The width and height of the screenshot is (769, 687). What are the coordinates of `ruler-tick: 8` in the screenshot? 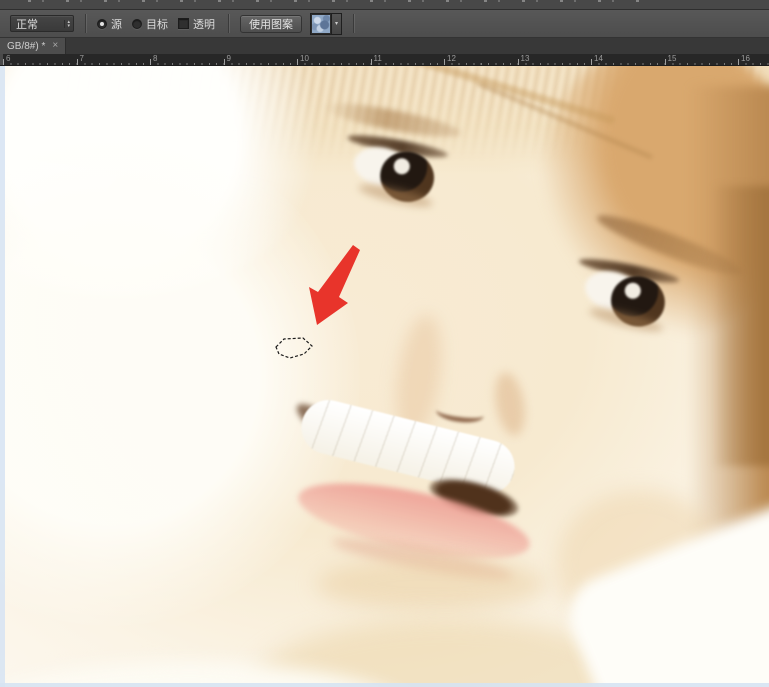 It's located at (187, 59).